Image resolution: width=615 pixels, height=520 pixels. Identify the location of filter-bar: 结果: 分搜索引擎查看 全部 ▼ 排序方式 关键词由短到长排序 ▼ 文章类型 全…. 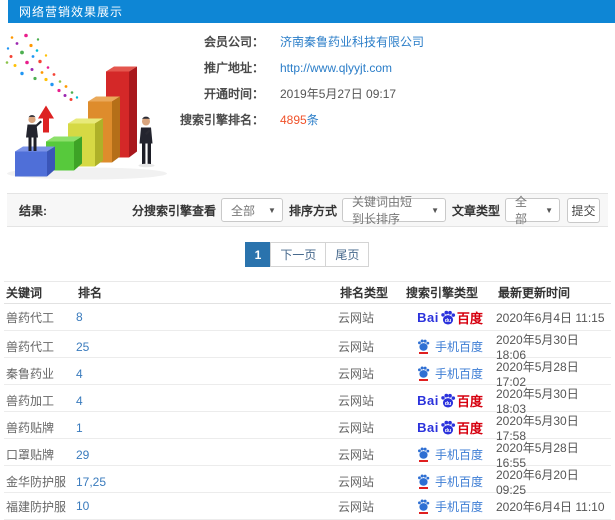
(307, 210).